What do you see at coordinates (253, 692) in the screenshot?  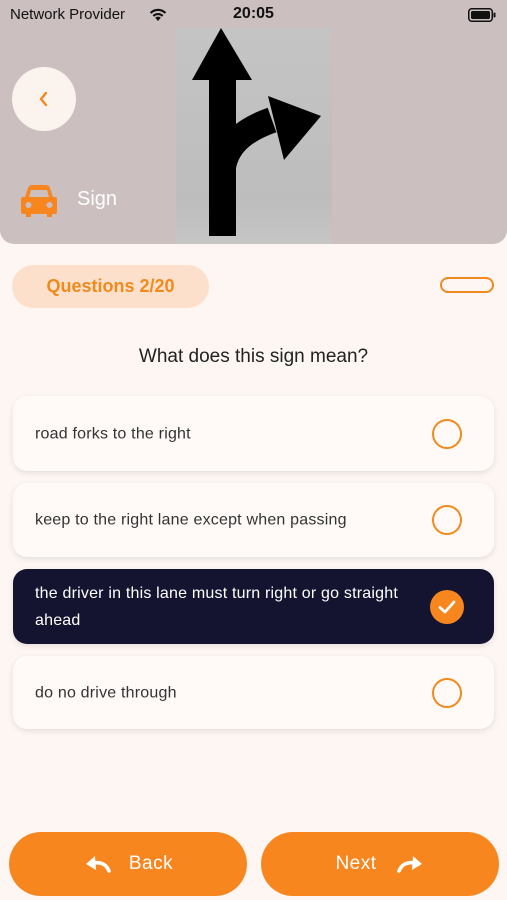 I see `answer-option-4: do no drive through` at bounding box center [253, 692].